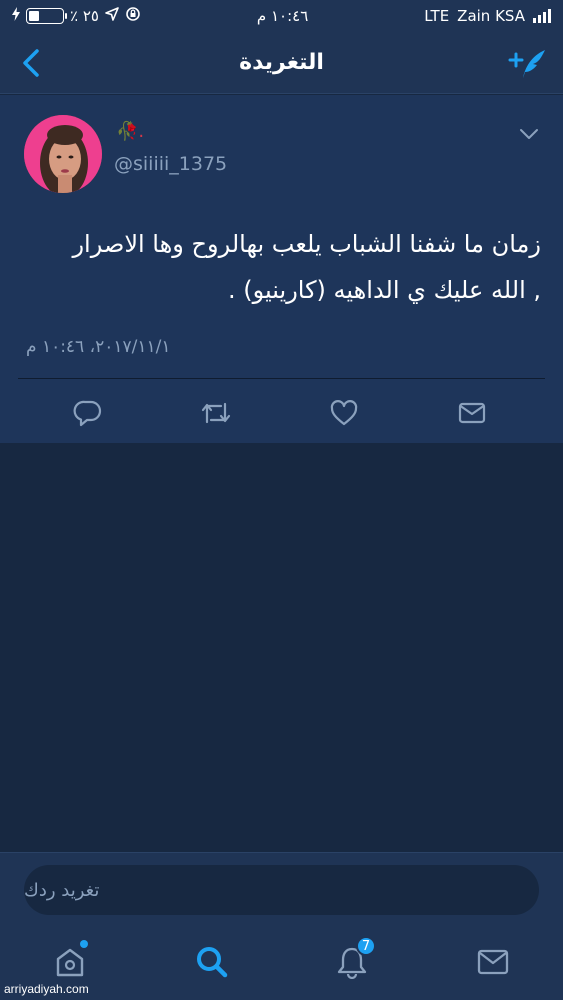 The width and height of the screenshot is (563, 1000). I want to click on display-name-text: 🥀., so click(130, 131).